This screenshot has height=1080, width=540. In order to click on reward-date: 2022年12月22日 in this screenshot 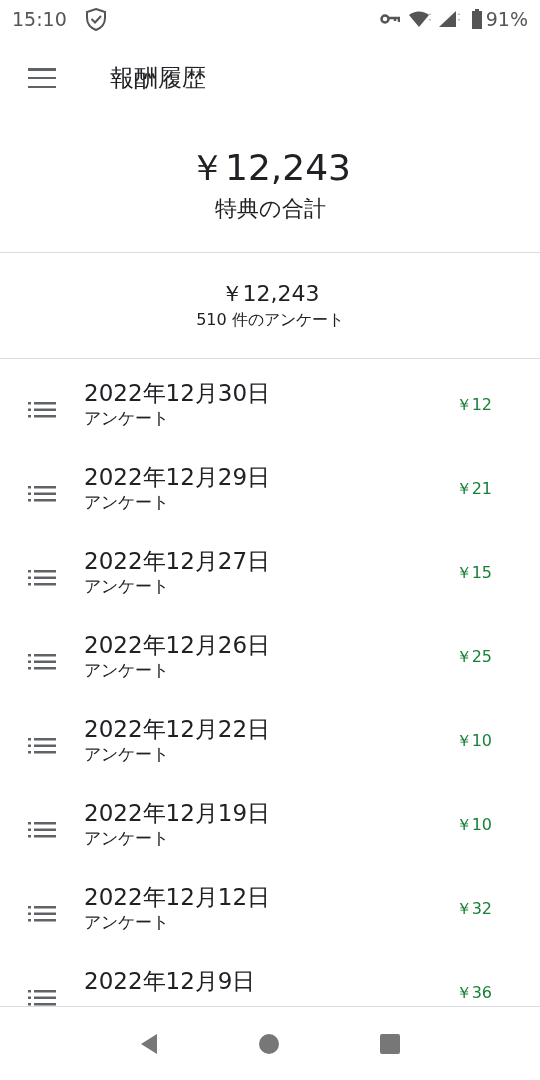, I will do `click(178, 729)`.